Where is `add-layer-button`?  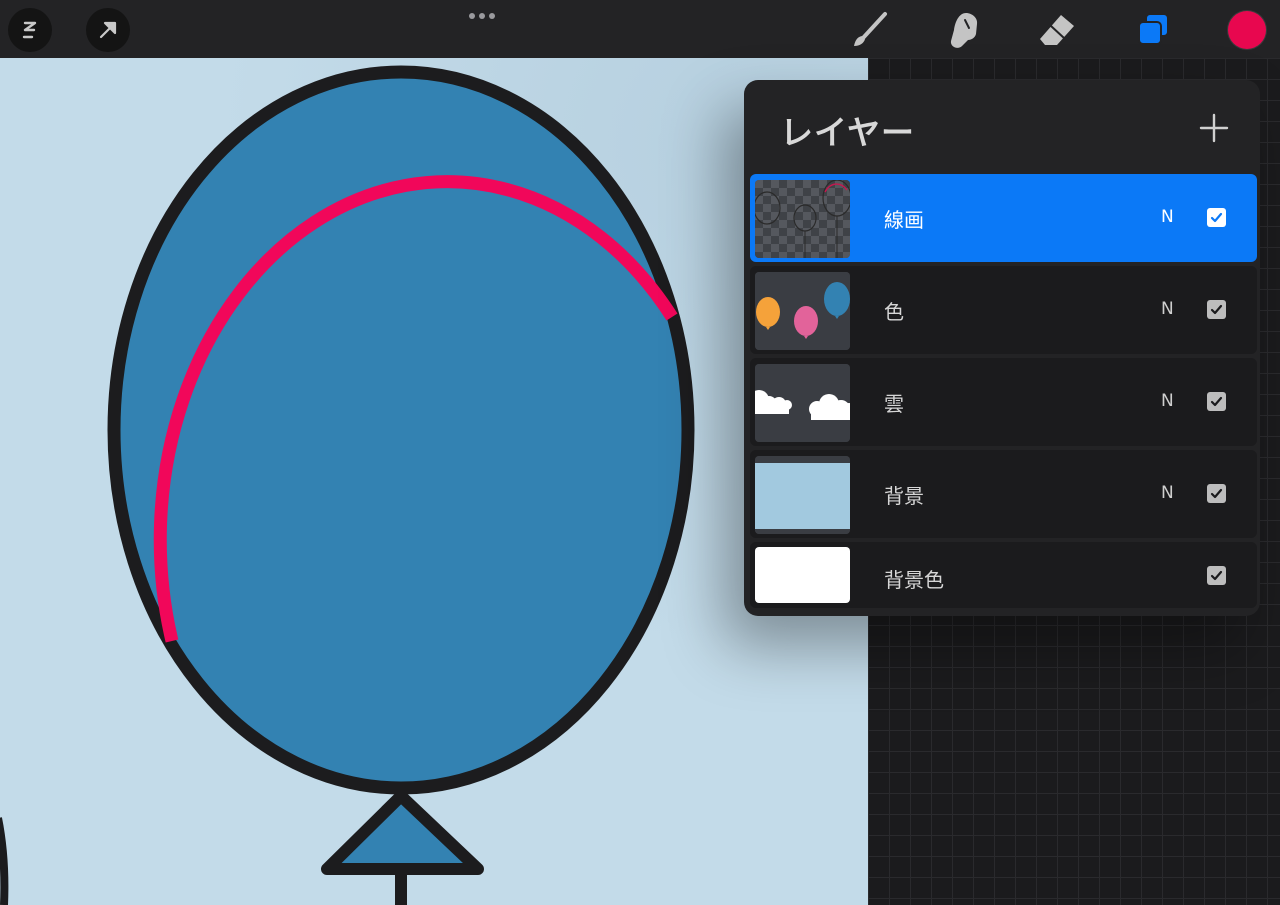
add-layer-button is located at coordinates (1214, 128).